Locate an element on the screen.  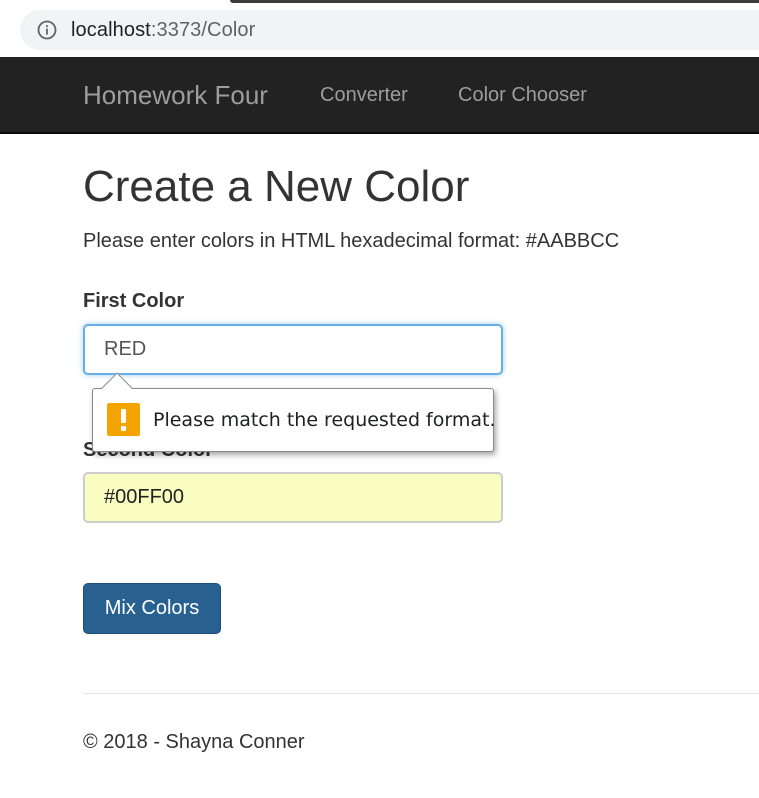
footer-divider is located at coordinates (421, 693).